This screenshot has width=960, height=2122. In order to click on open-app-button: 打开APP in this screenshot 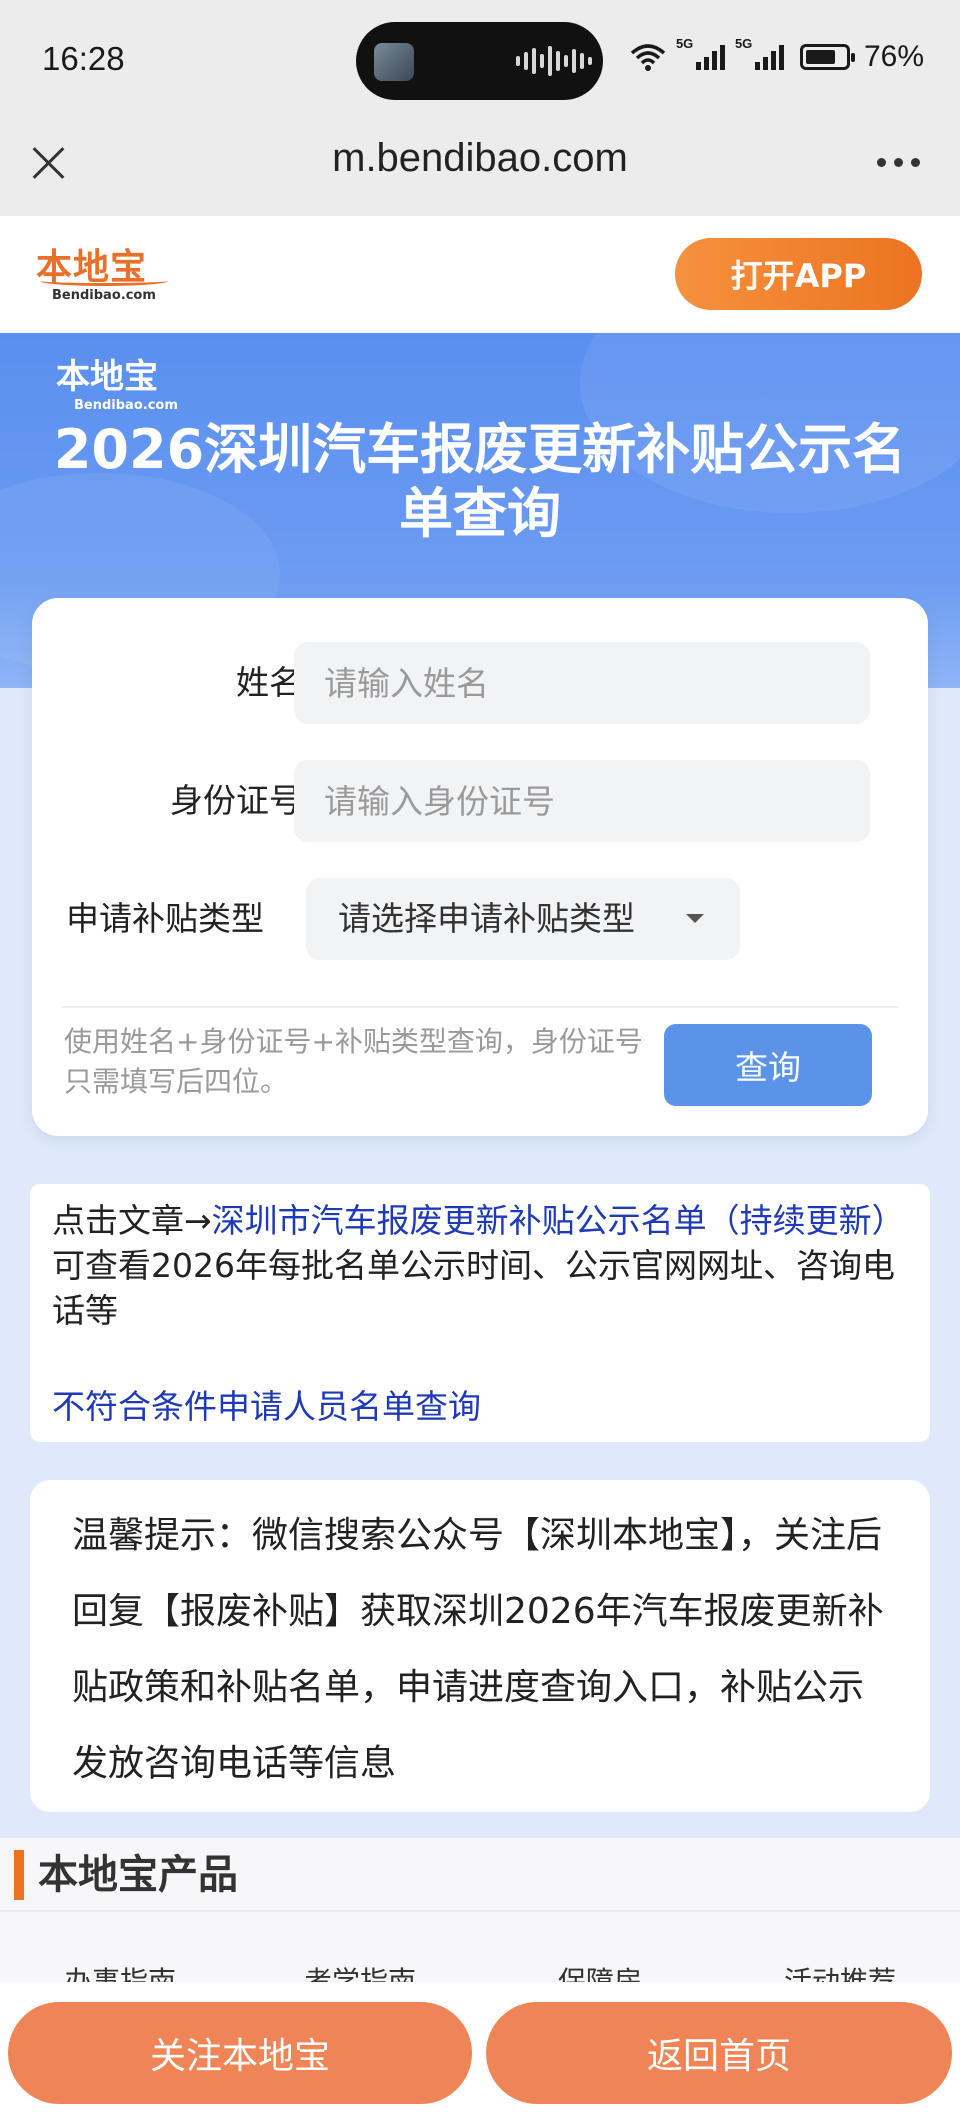, I will do `click(798, 274)`.